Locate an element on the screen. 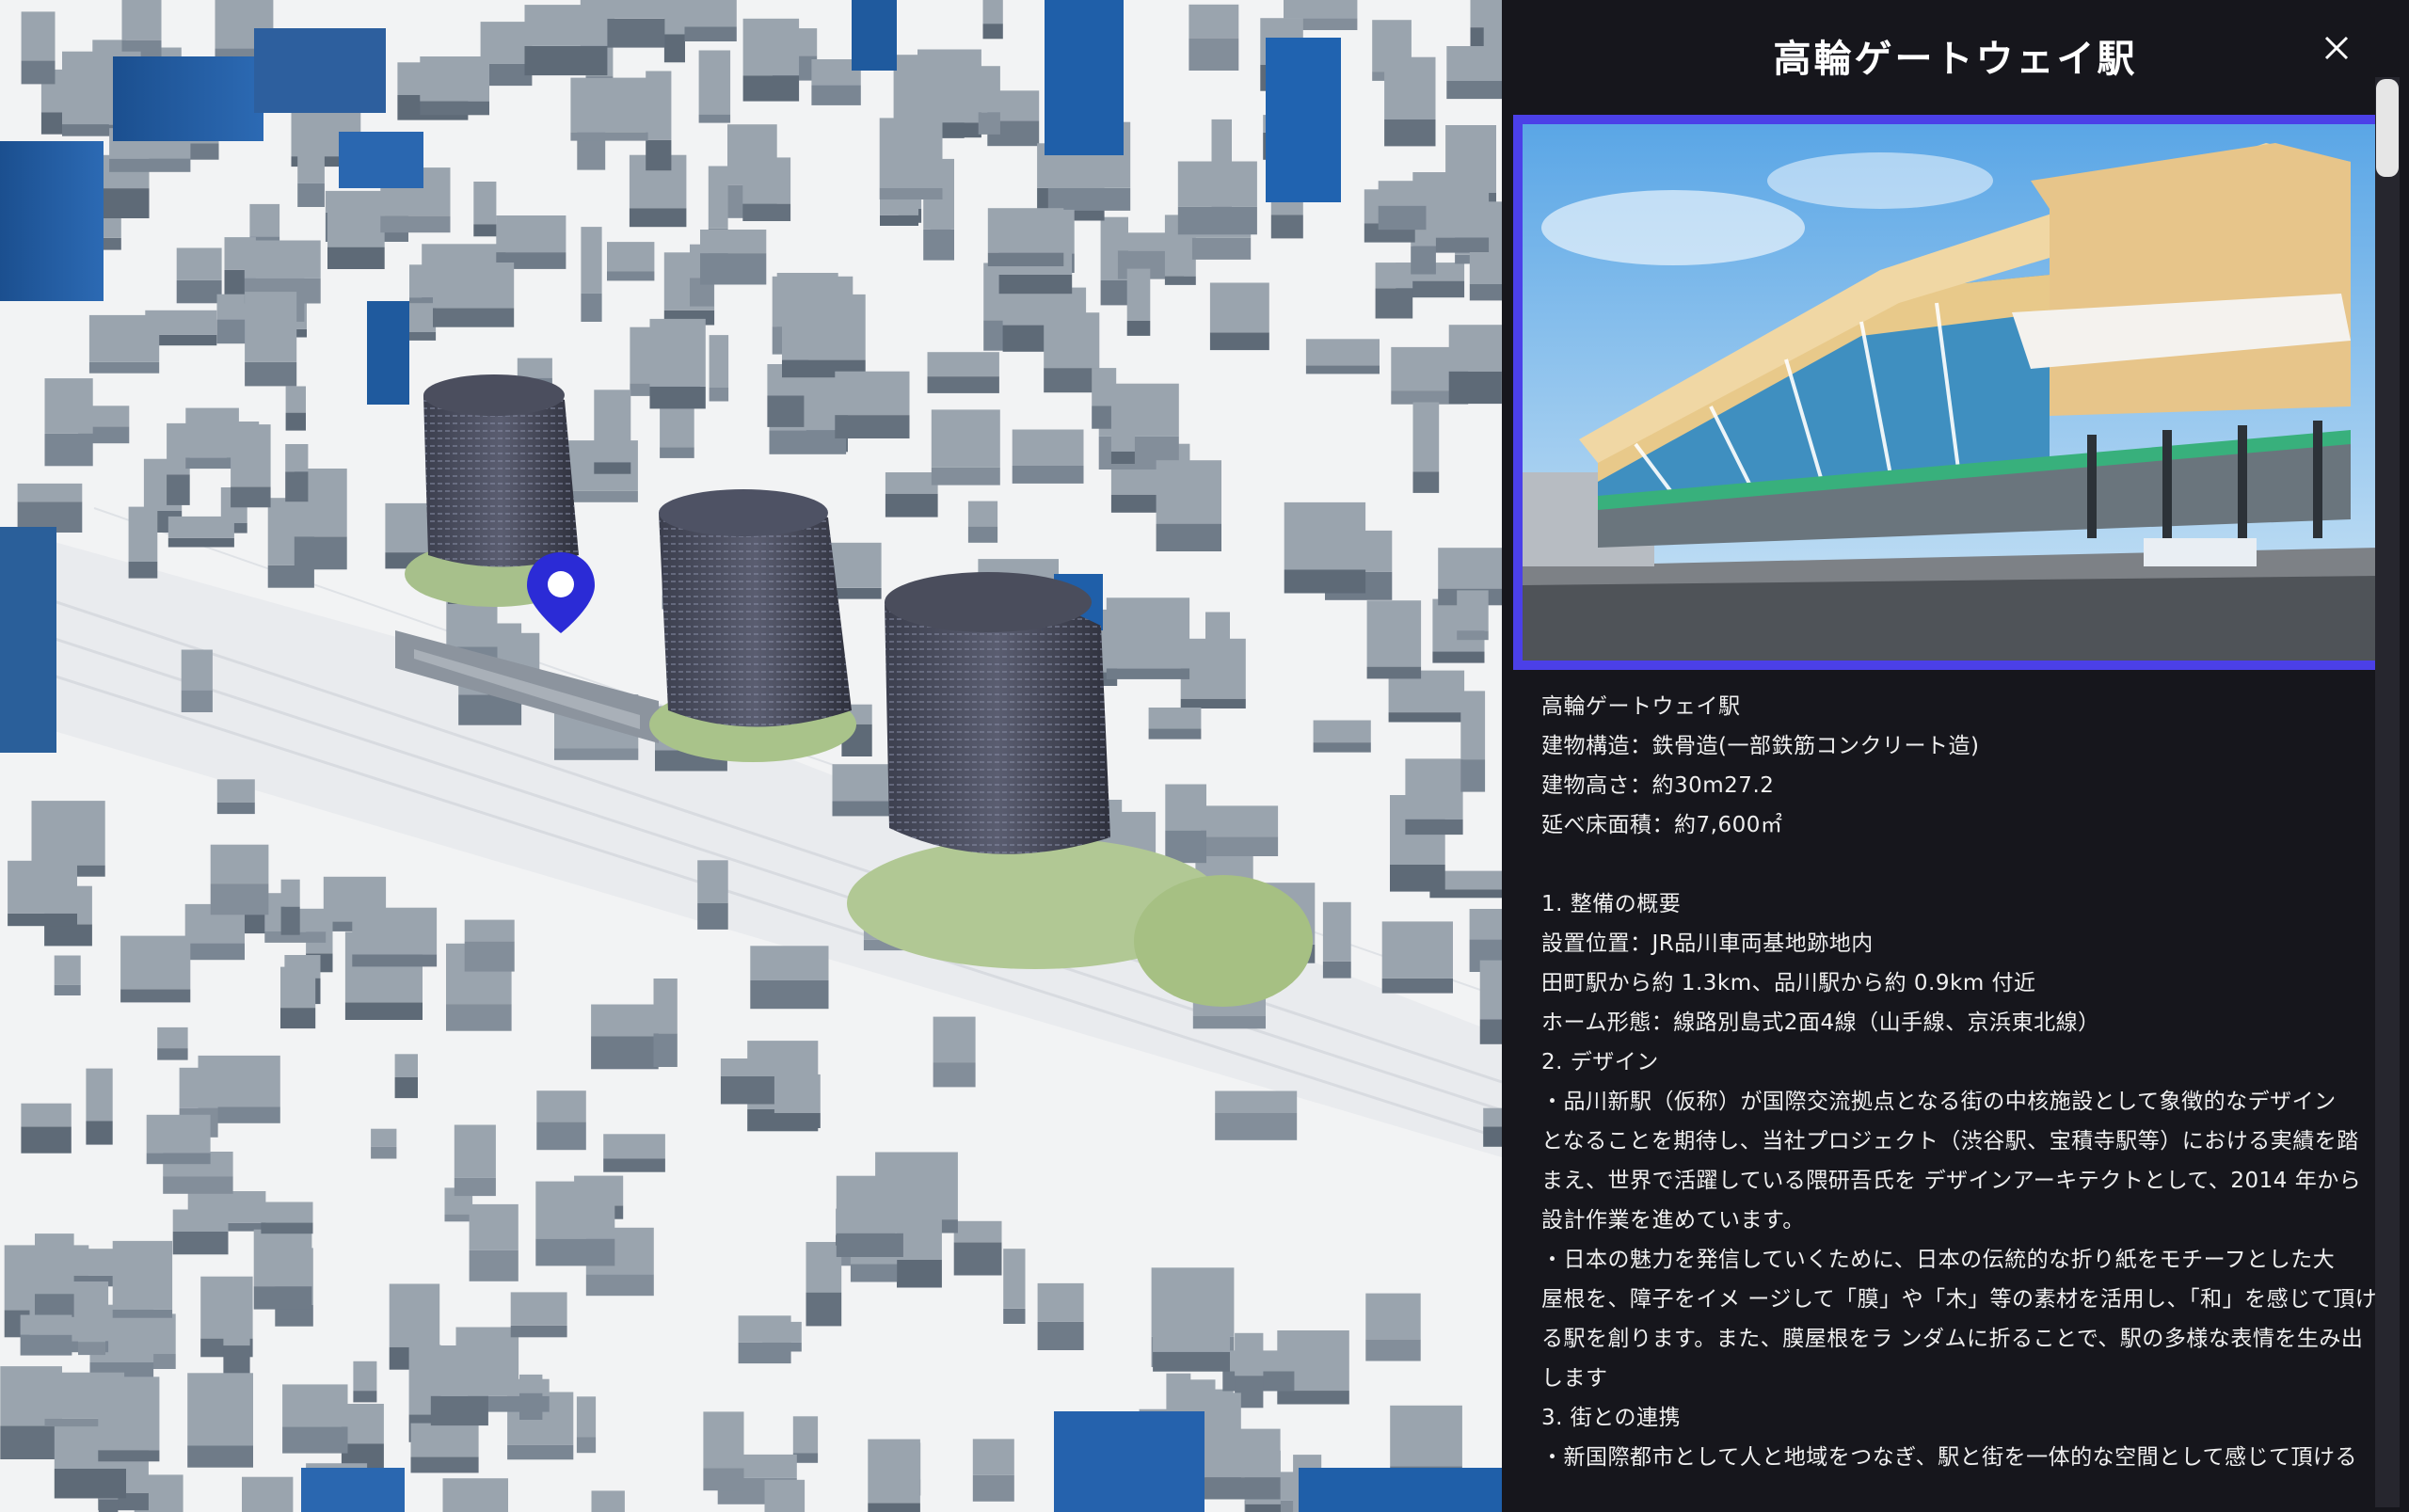 The image size is (2409, 1512). scrollbar-track is located at coordinates (2387, 792).